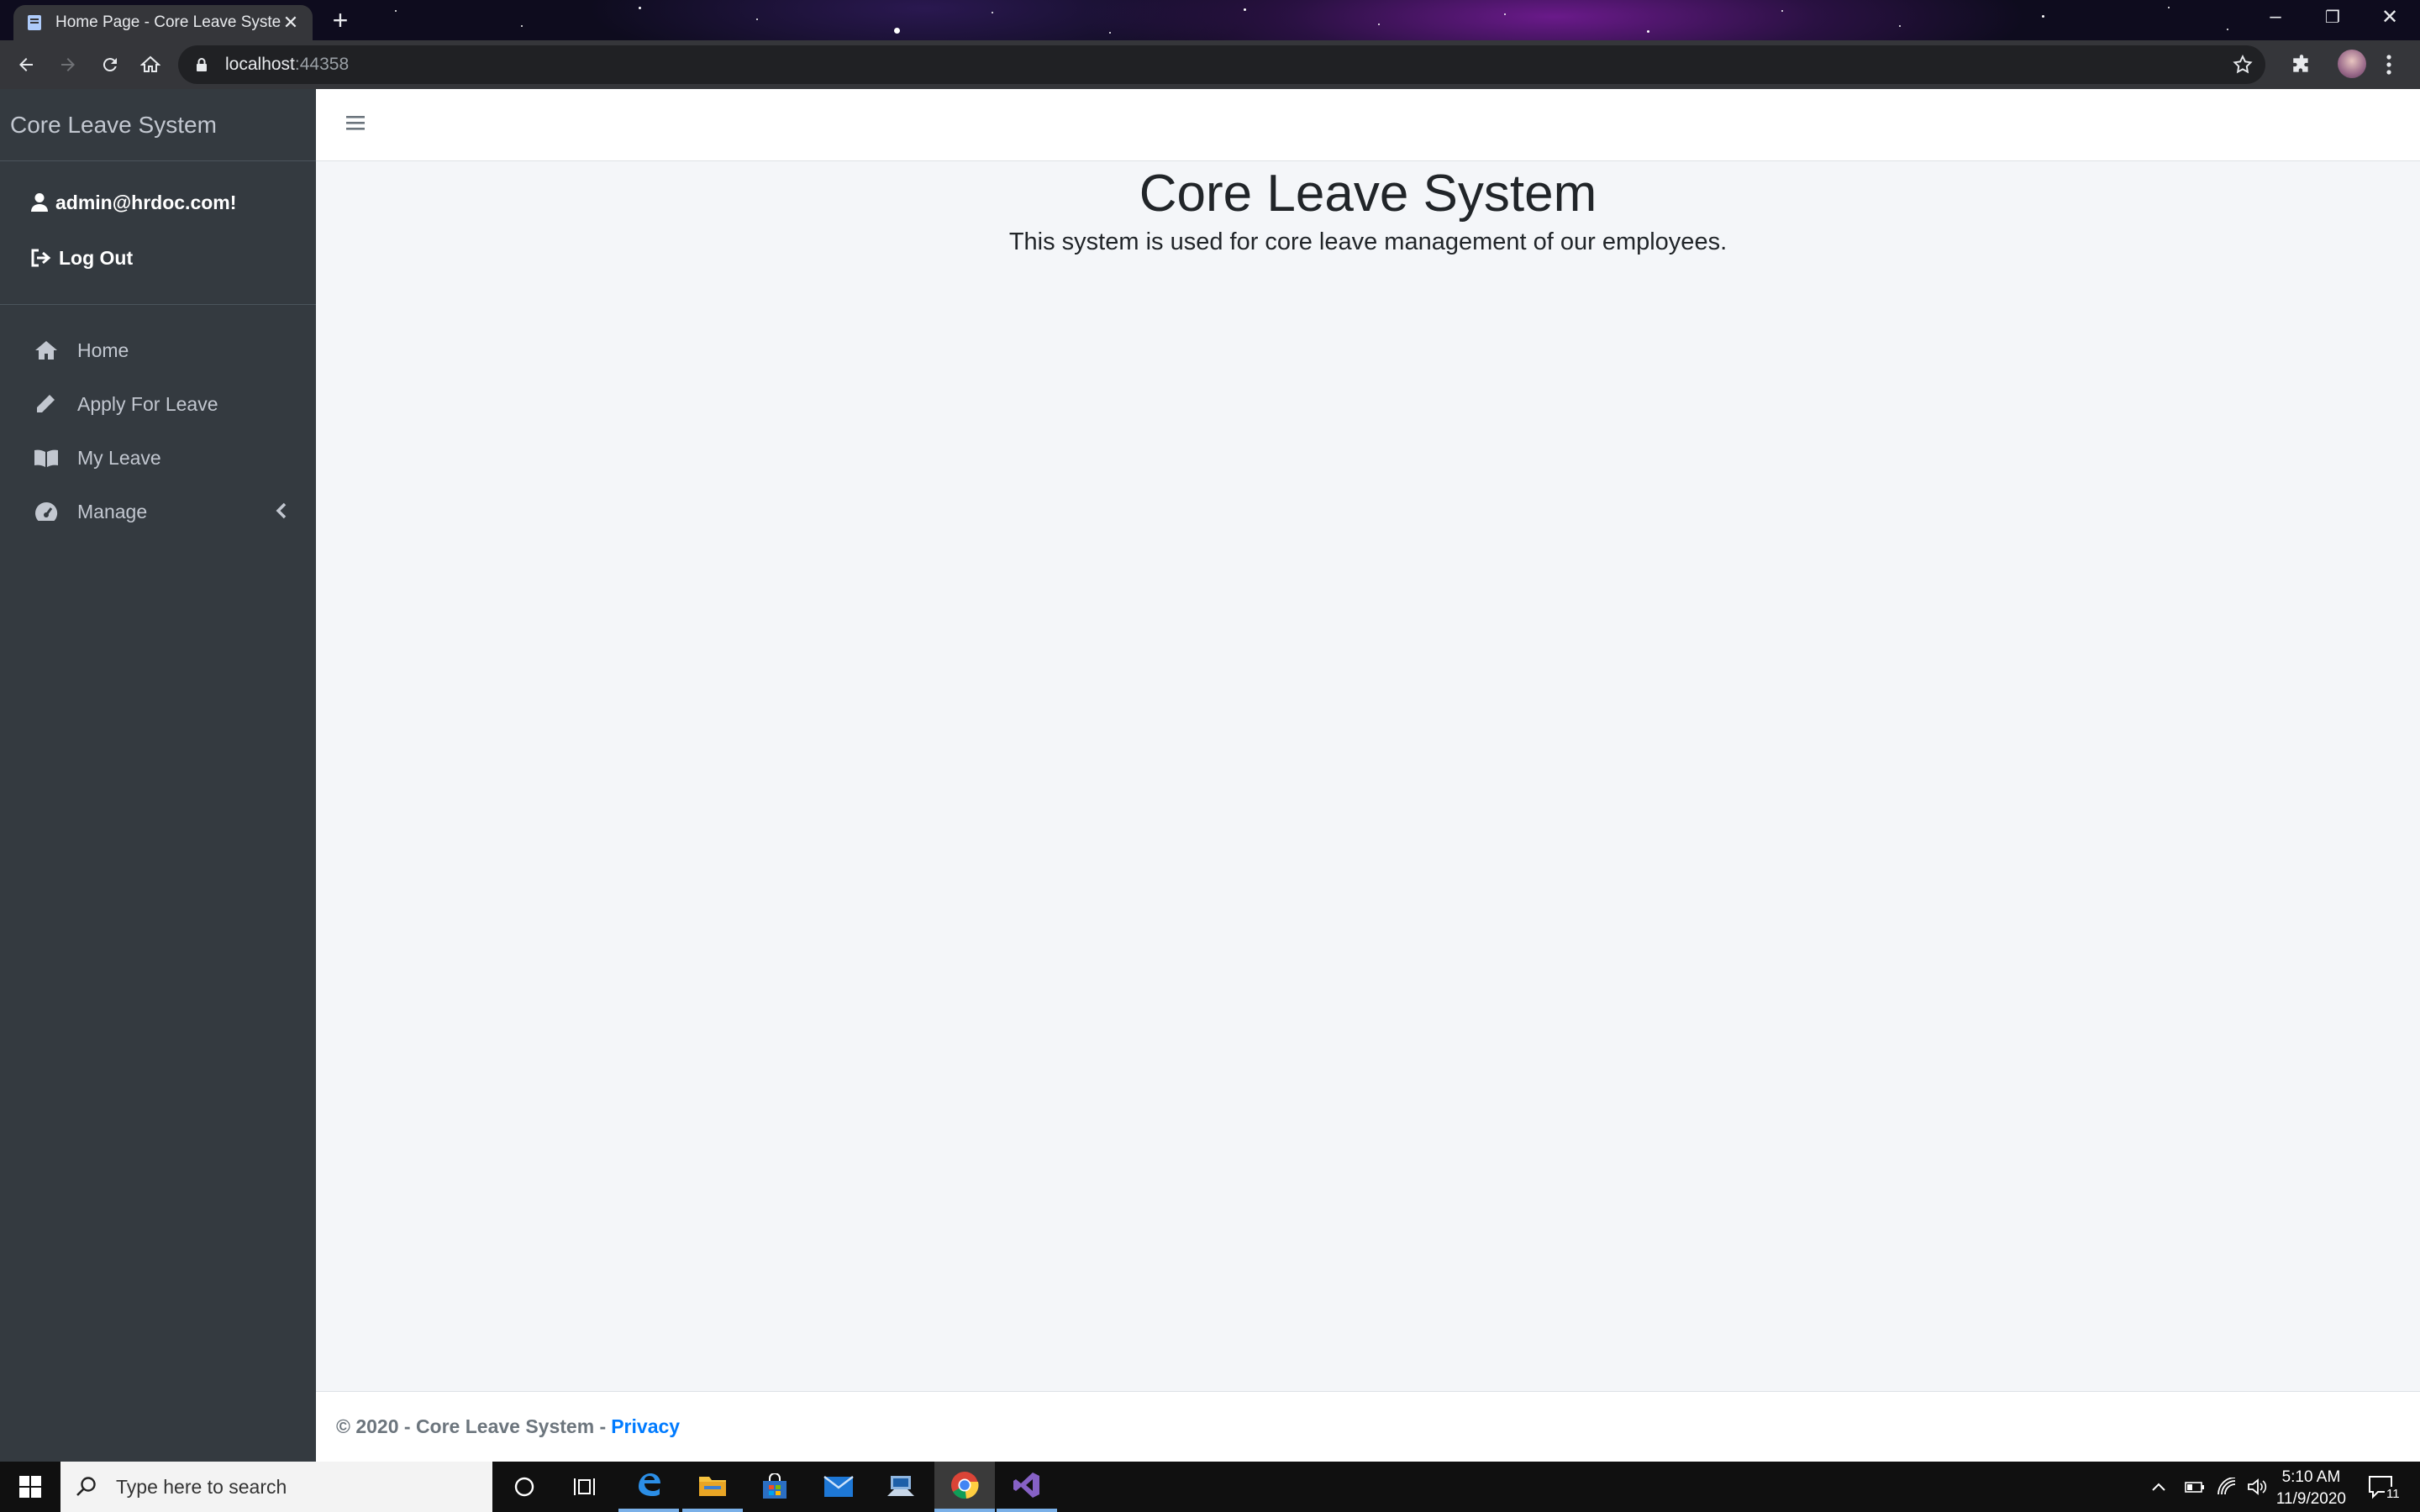  What do you see at coordinates (146, 202) in the screenshot?
I see `user-email: admin@hrdoc.com!` at bounding box center [146, 202].